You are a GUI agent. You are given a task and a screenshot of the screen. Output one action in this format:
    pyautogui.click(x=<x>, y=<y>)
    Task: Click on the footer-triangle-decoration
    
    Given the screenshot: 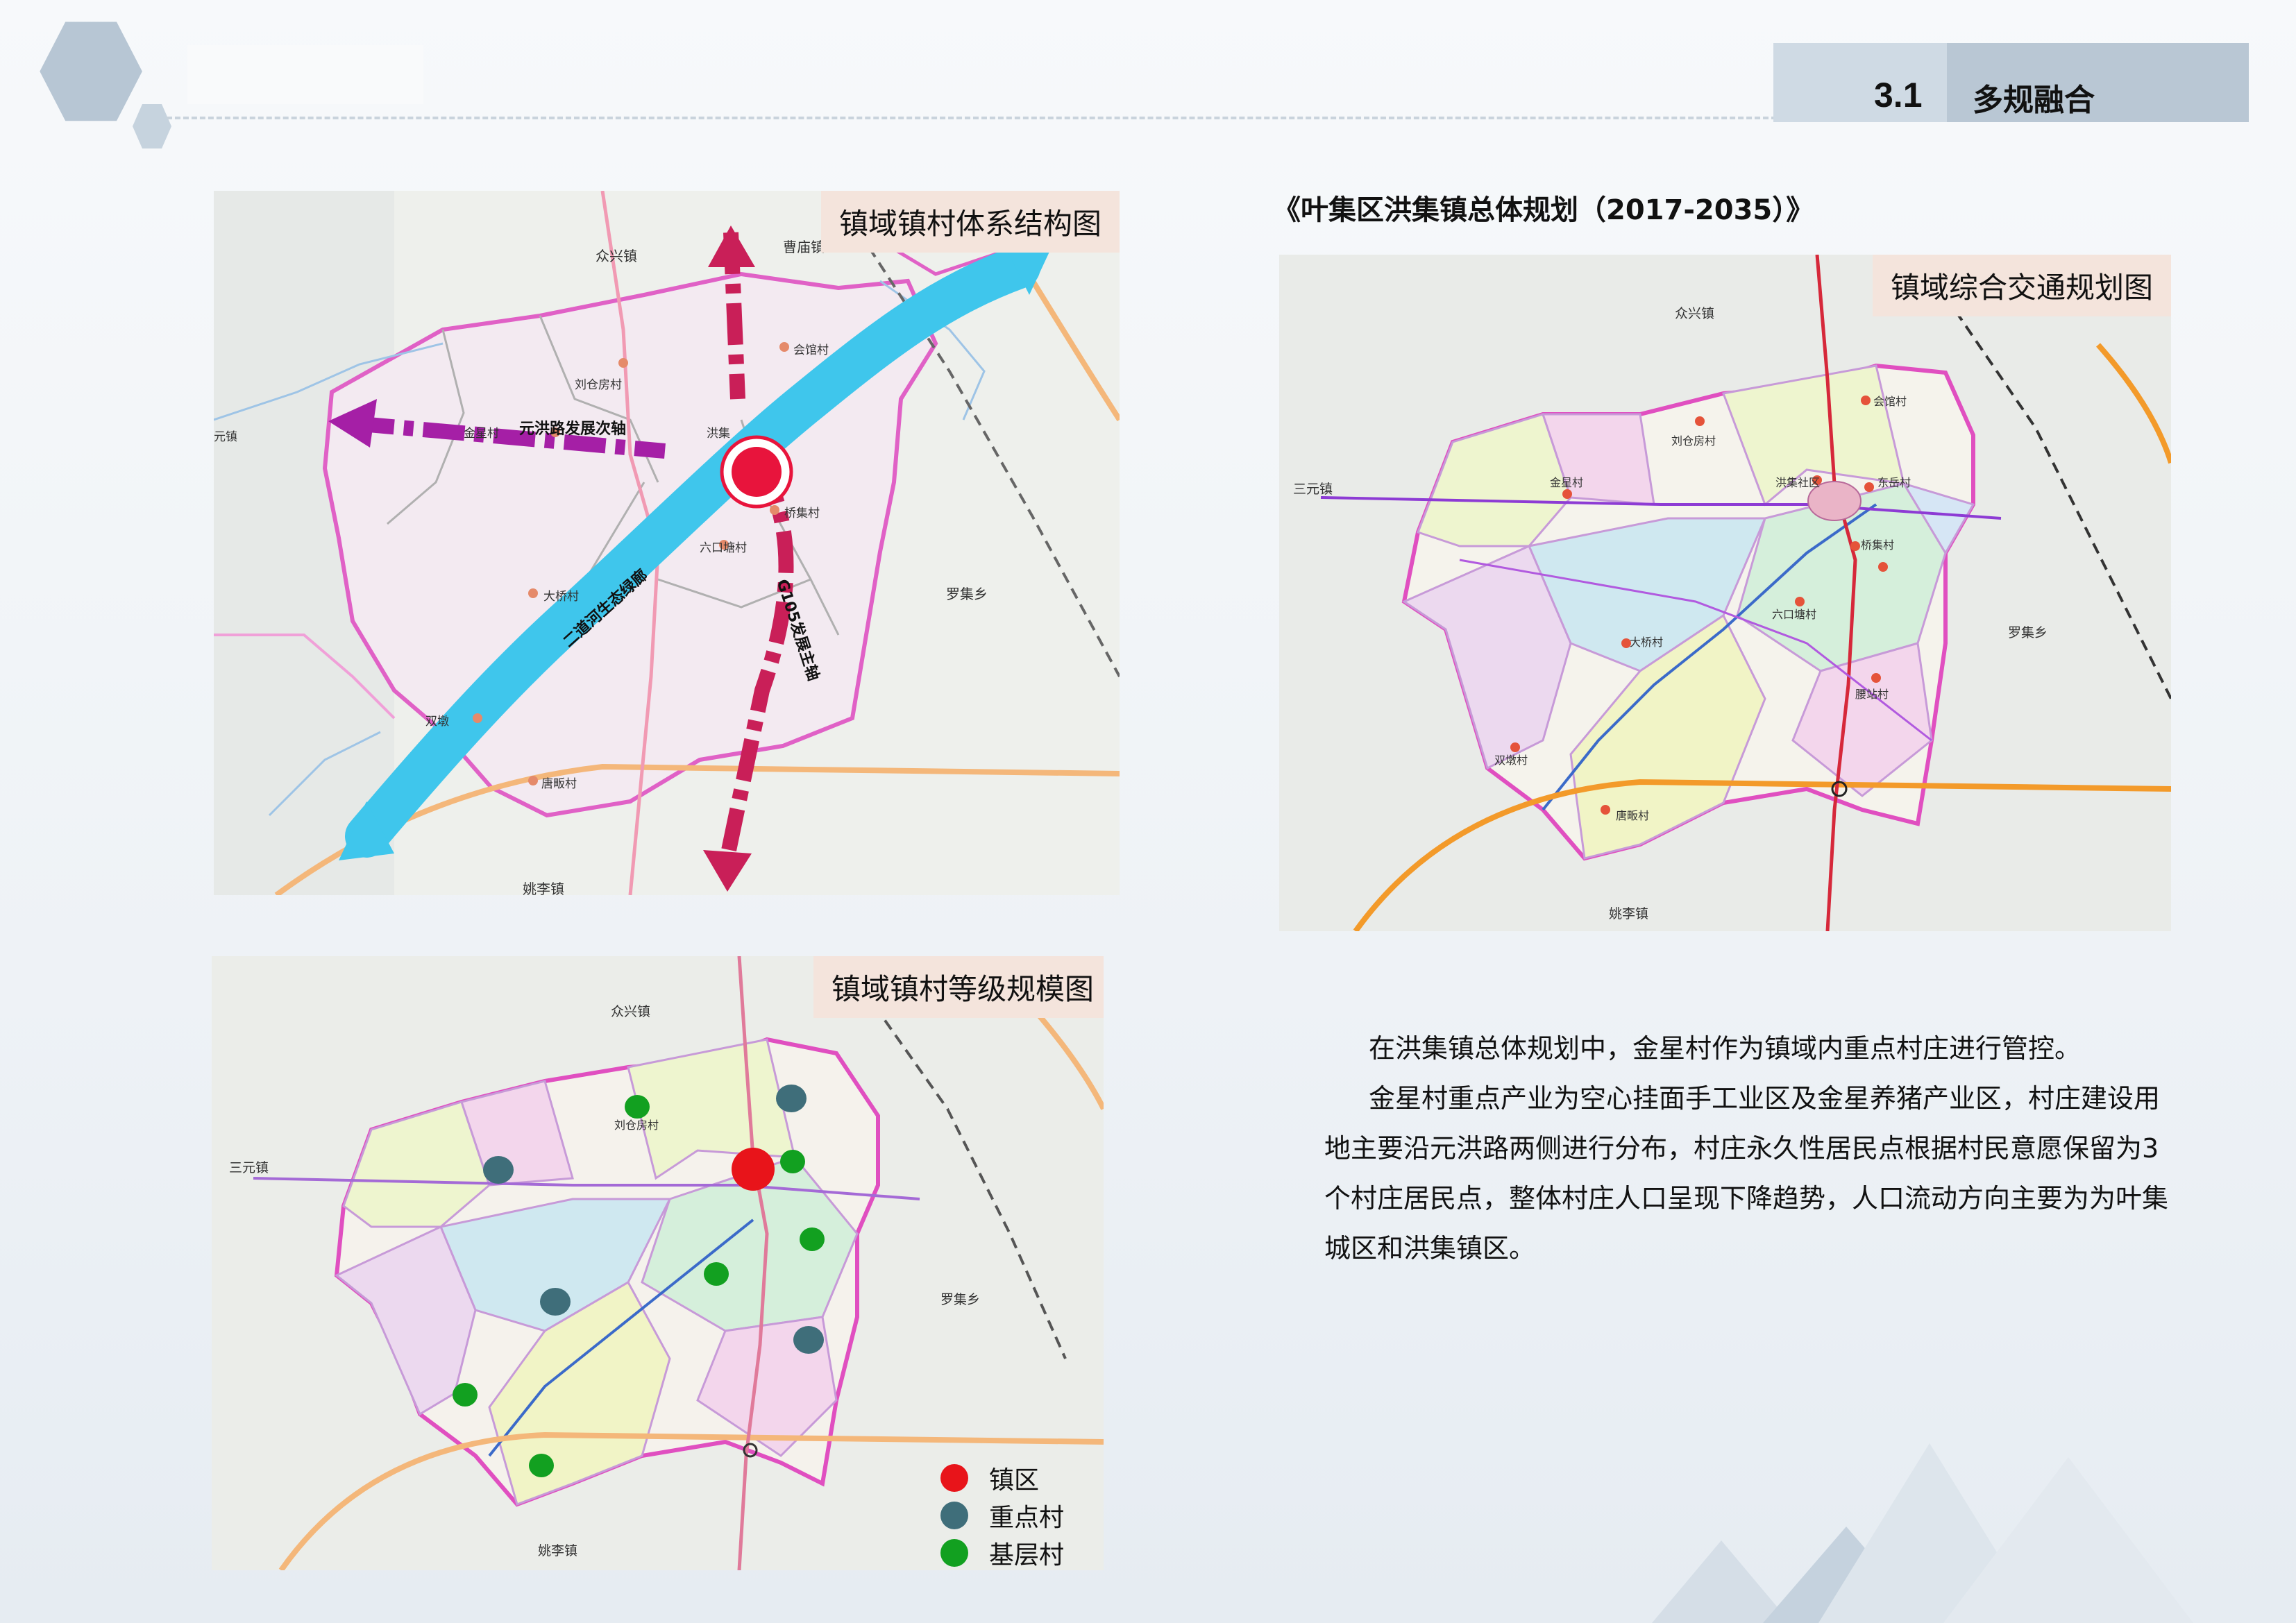 What is the action you would take?
    pyautogui.click(x=1922, y=1533)
    